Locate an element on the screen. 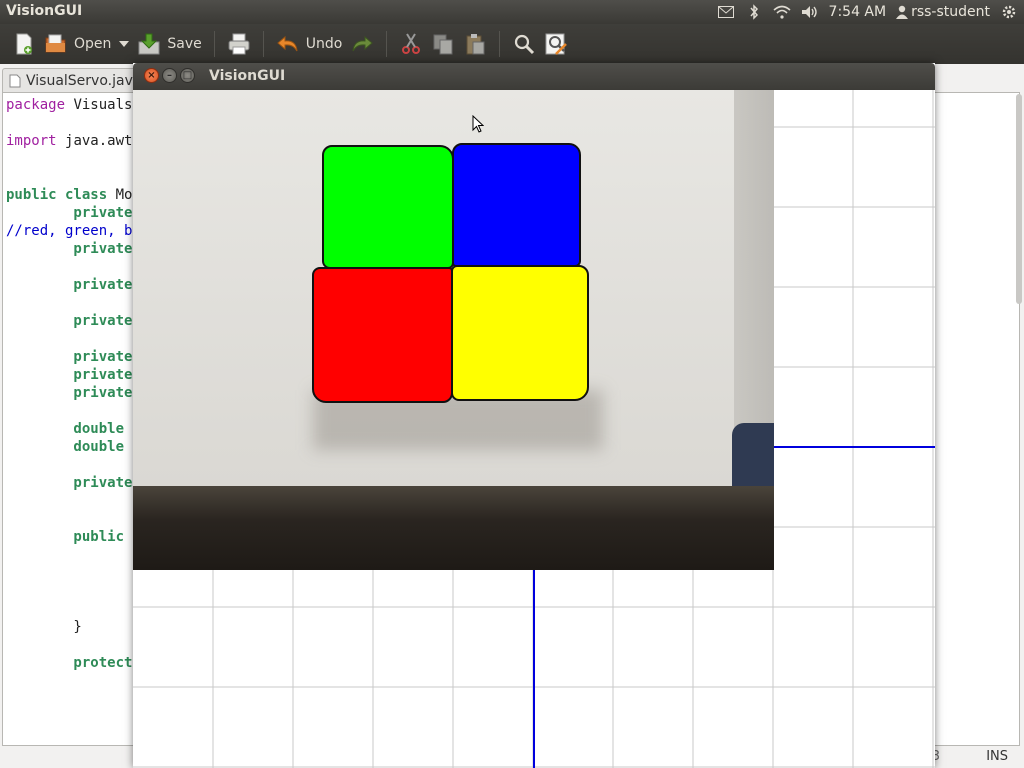 The width and height of the screenshot is (1024, 768). code-token: protect is located at coordinates (69, 663).